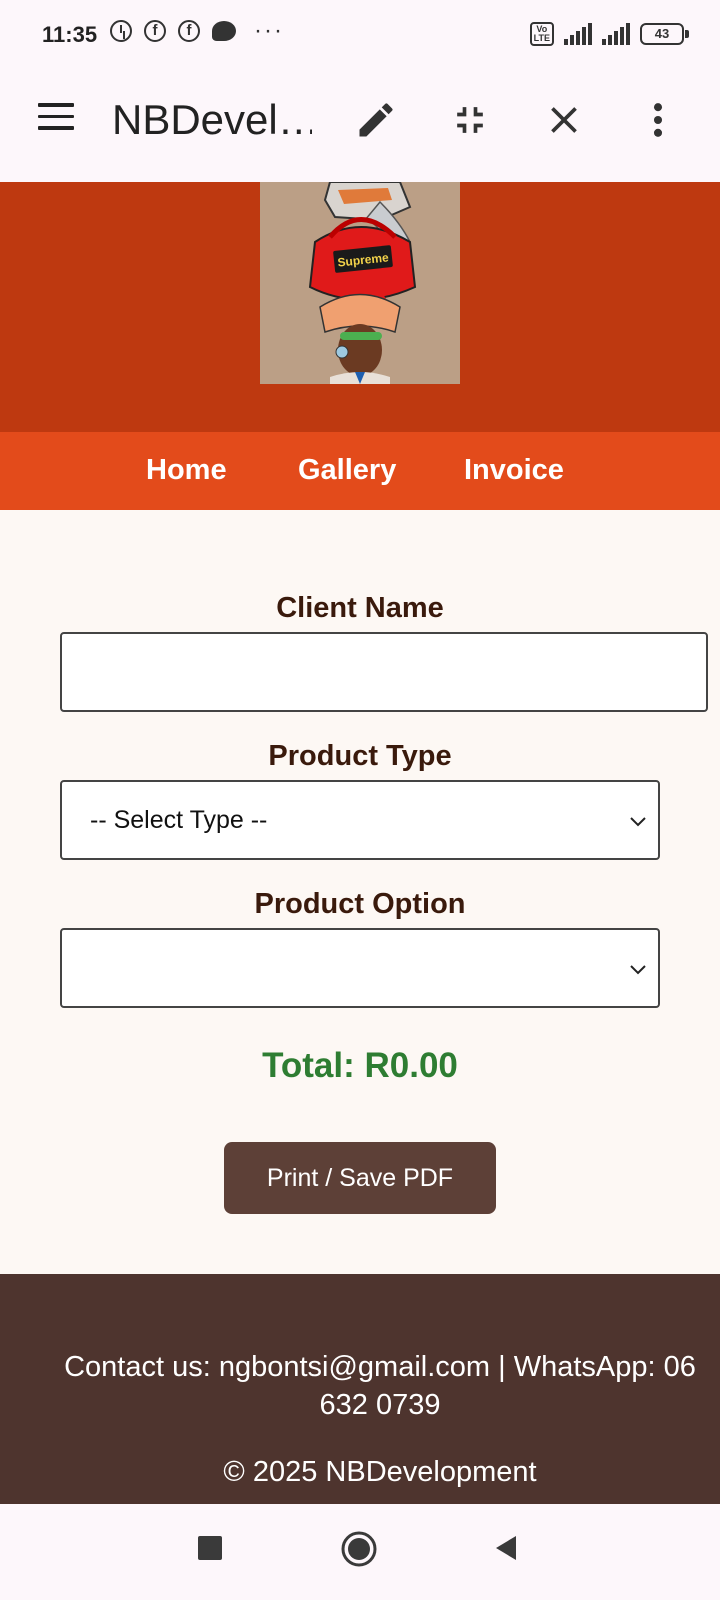 The image size is (720, 1600). Describe the element at coordinates (658, 120) in the screenshot. I see `more-vert-icon` at that location.